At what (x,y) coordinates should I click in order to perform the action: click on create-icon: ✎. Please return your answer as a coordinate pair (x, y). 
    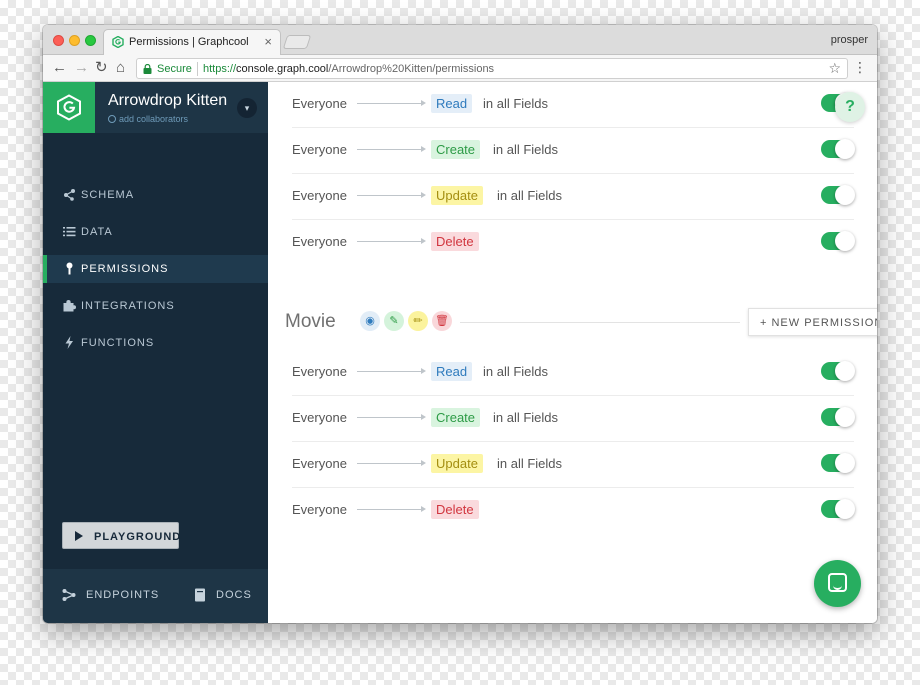
    Looking at the image, I should click on (394, 321).